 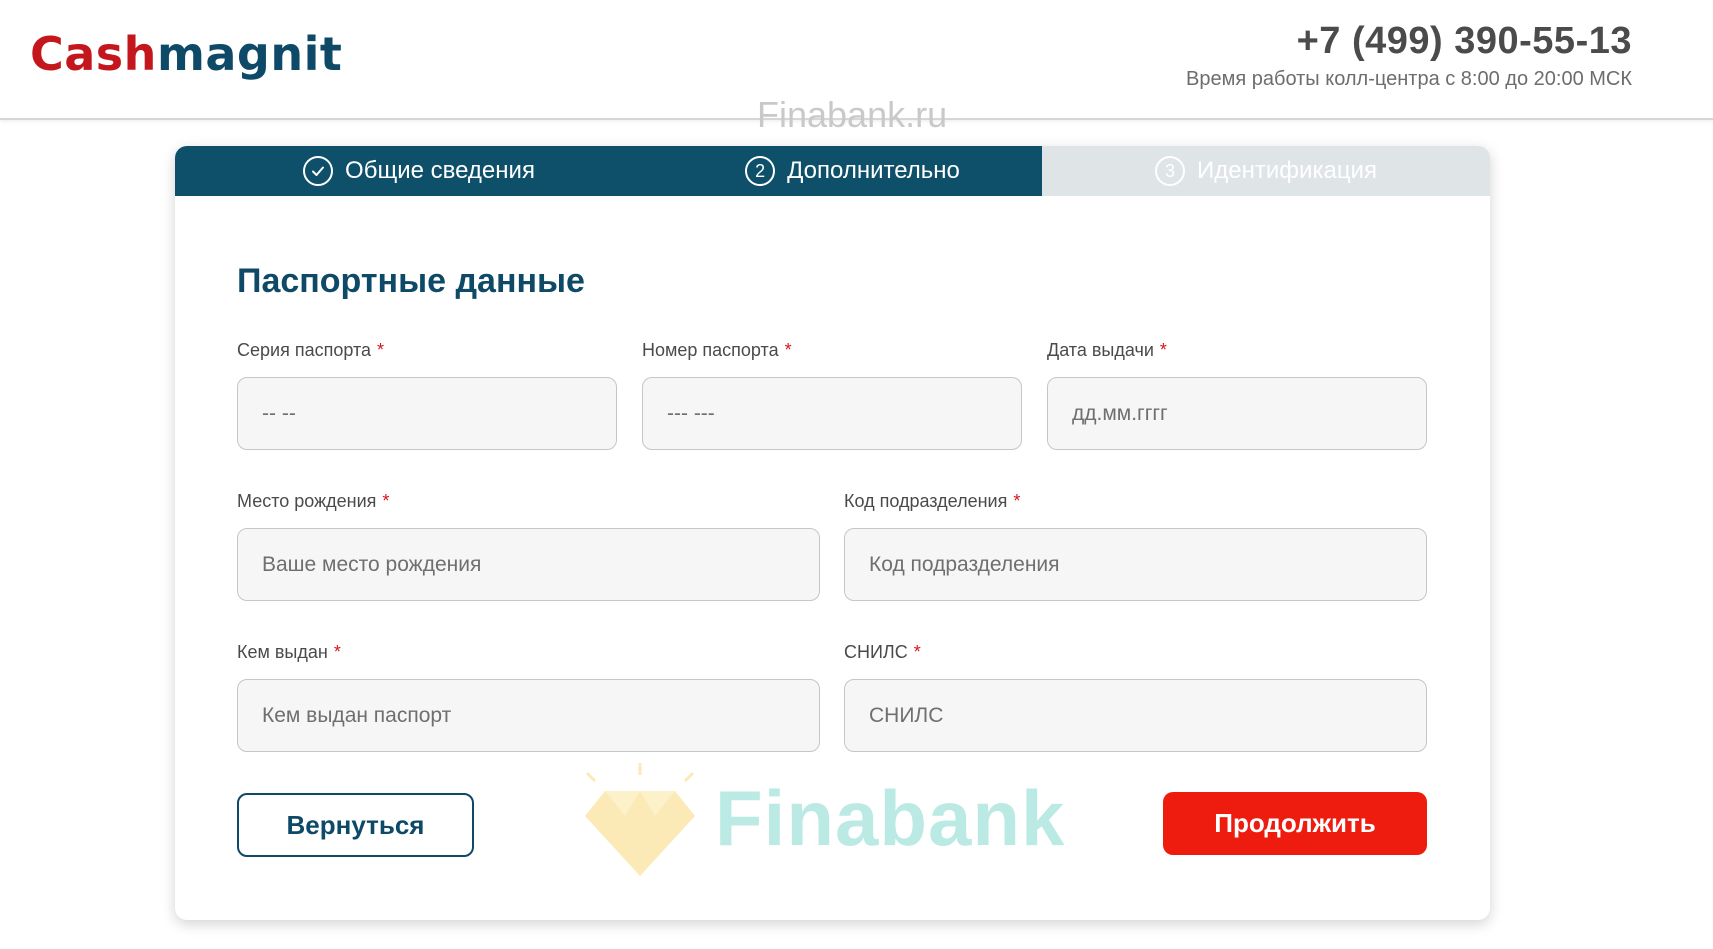 What do you see at coordinates (318, 171) in the screenshot?
I see `check-circle-icon` at bounding box center [318, 171].